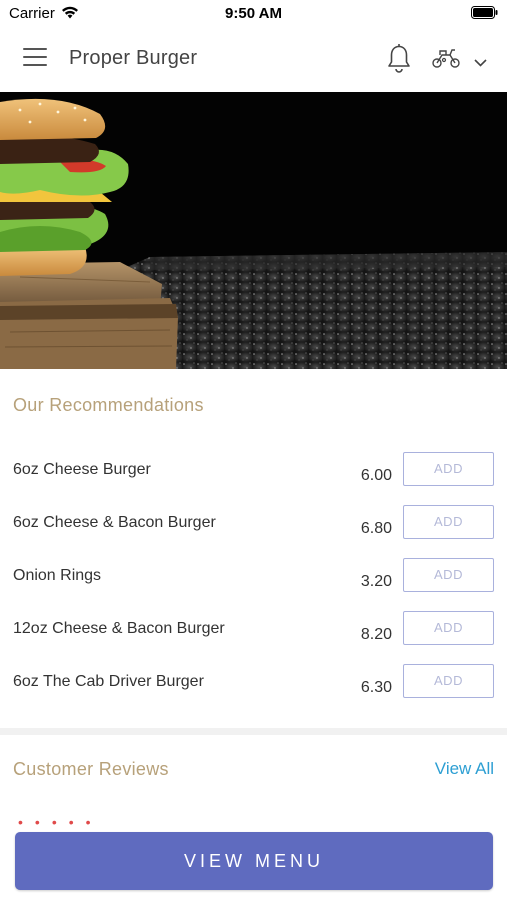 The width and height of the screenshot is (507, 900). I want to click on item-name: 12oz Cheese & Bacon Burger, so click(119, 628).